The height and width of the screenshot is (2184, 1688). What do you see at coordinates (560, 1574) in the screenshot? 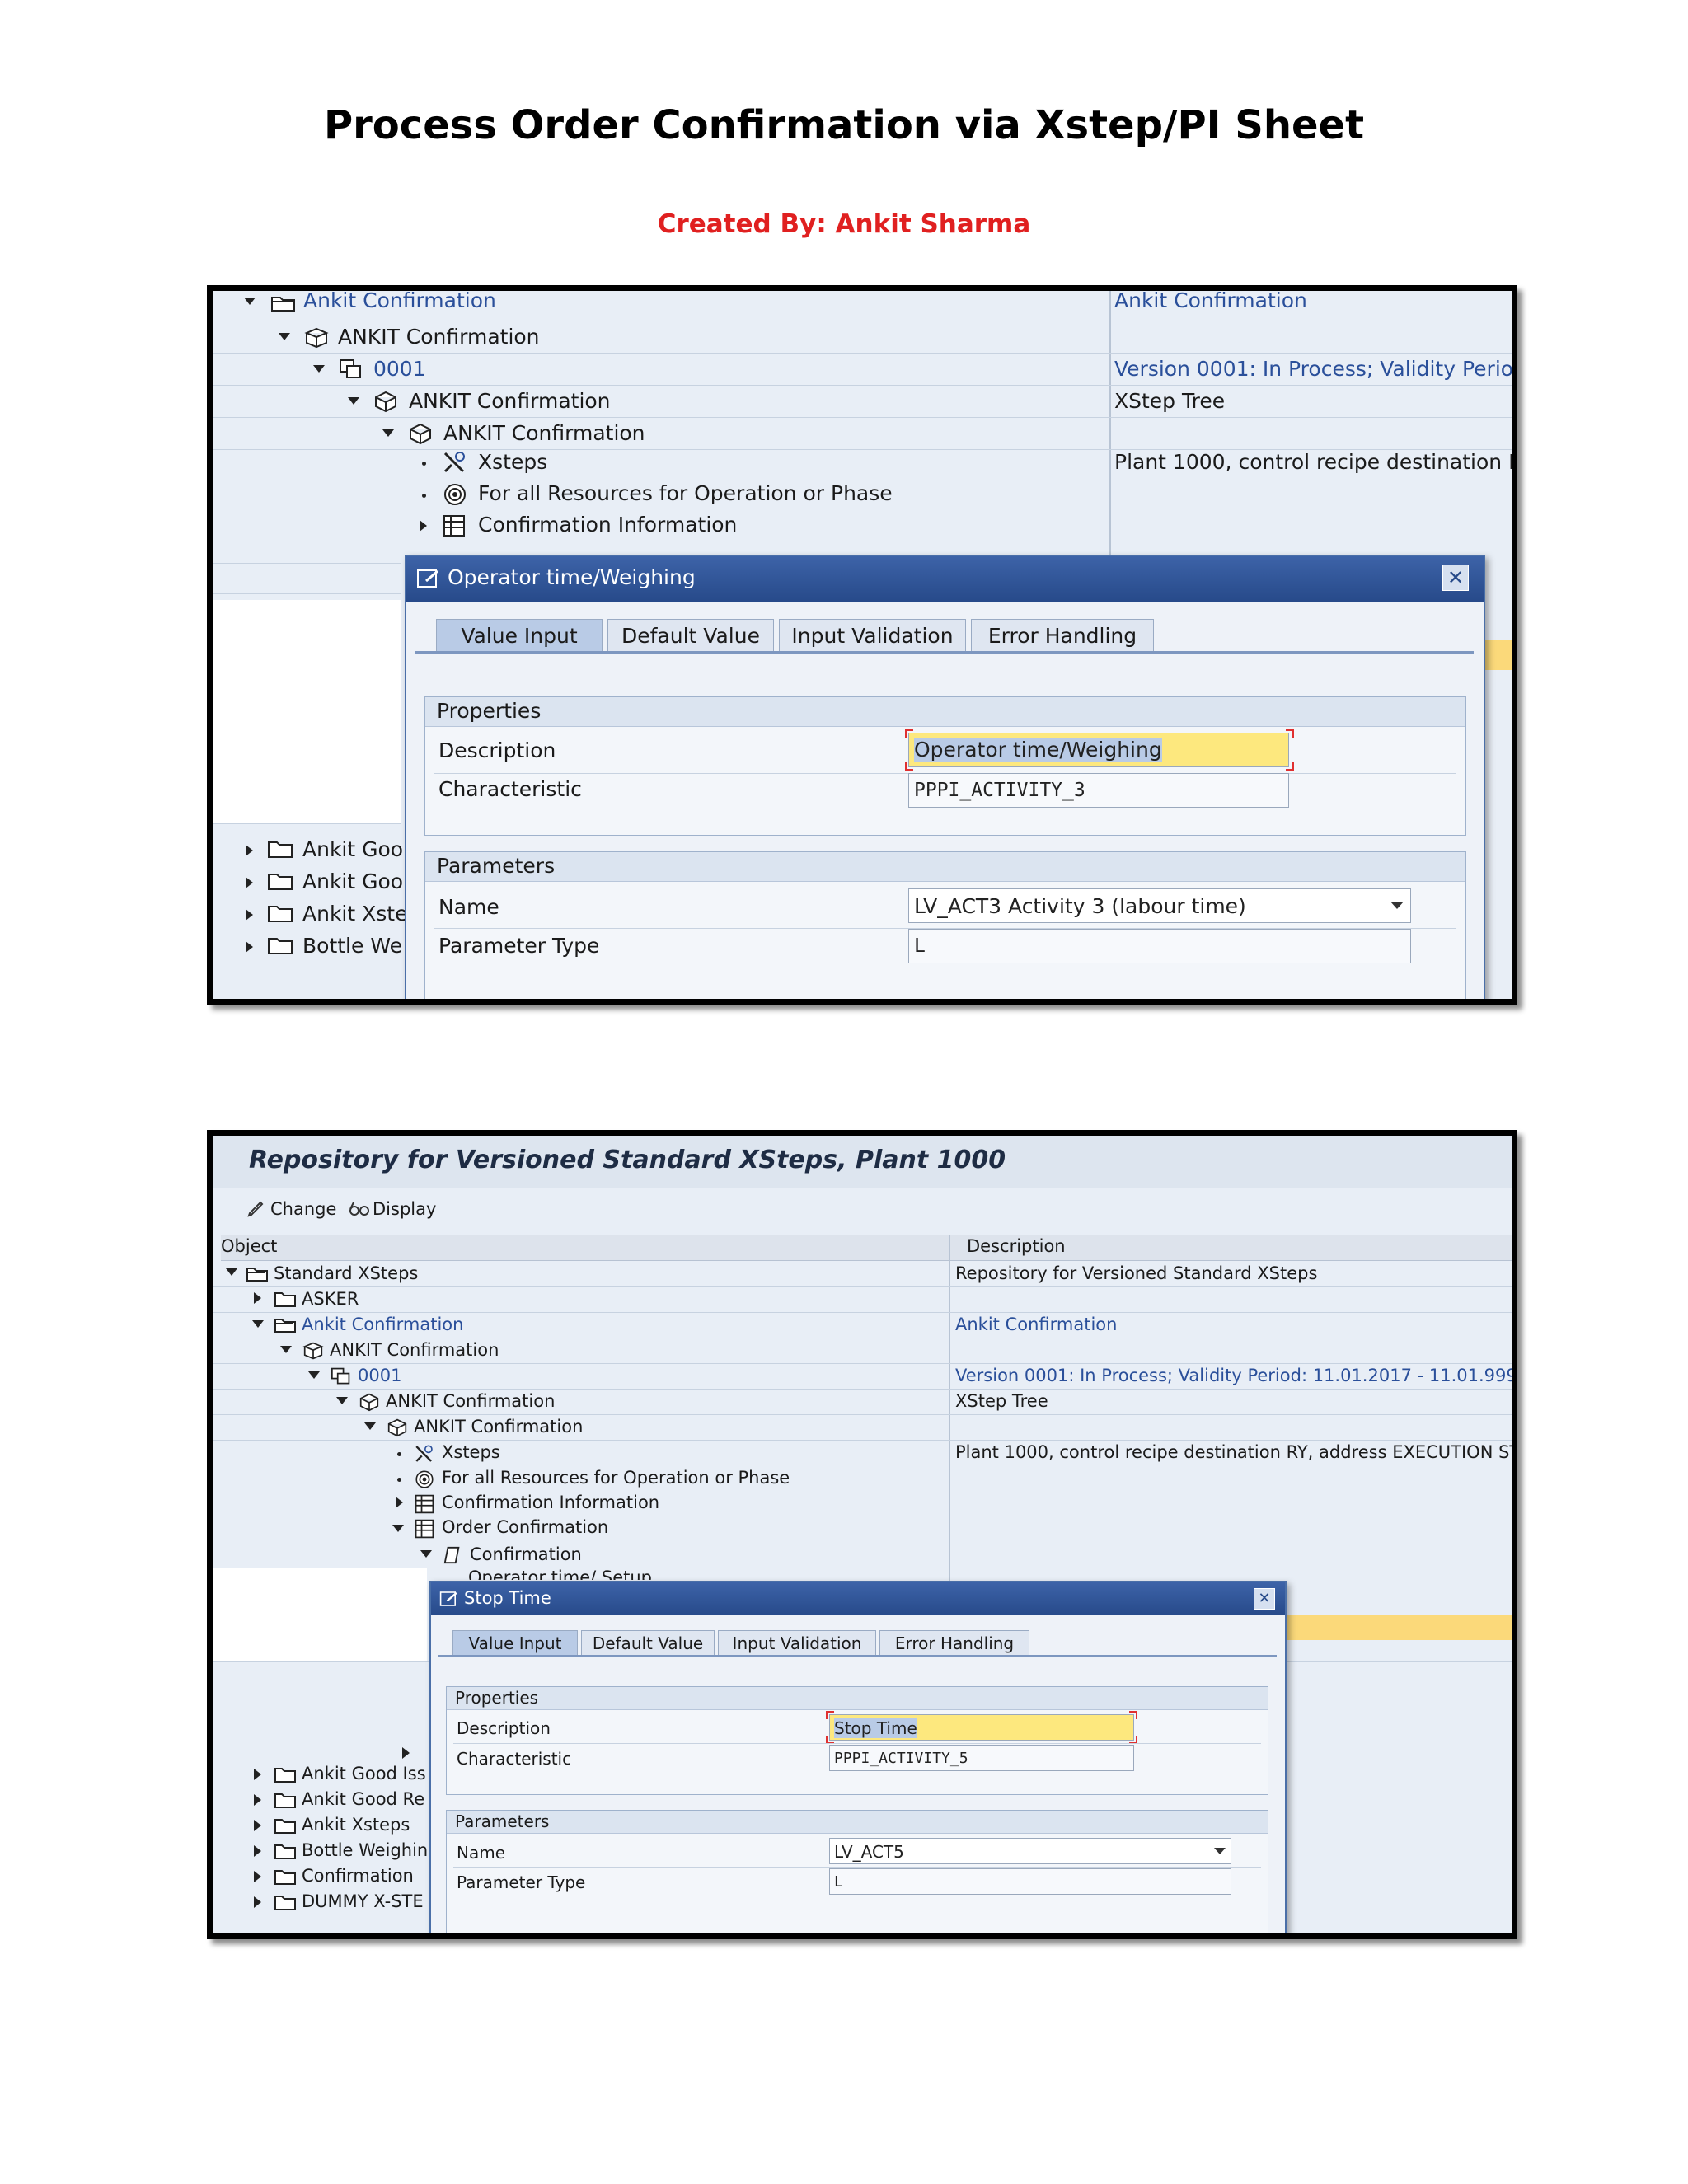
I see `tree-item-label: Operator time/ Setup` at bounding box center [560, 1574].